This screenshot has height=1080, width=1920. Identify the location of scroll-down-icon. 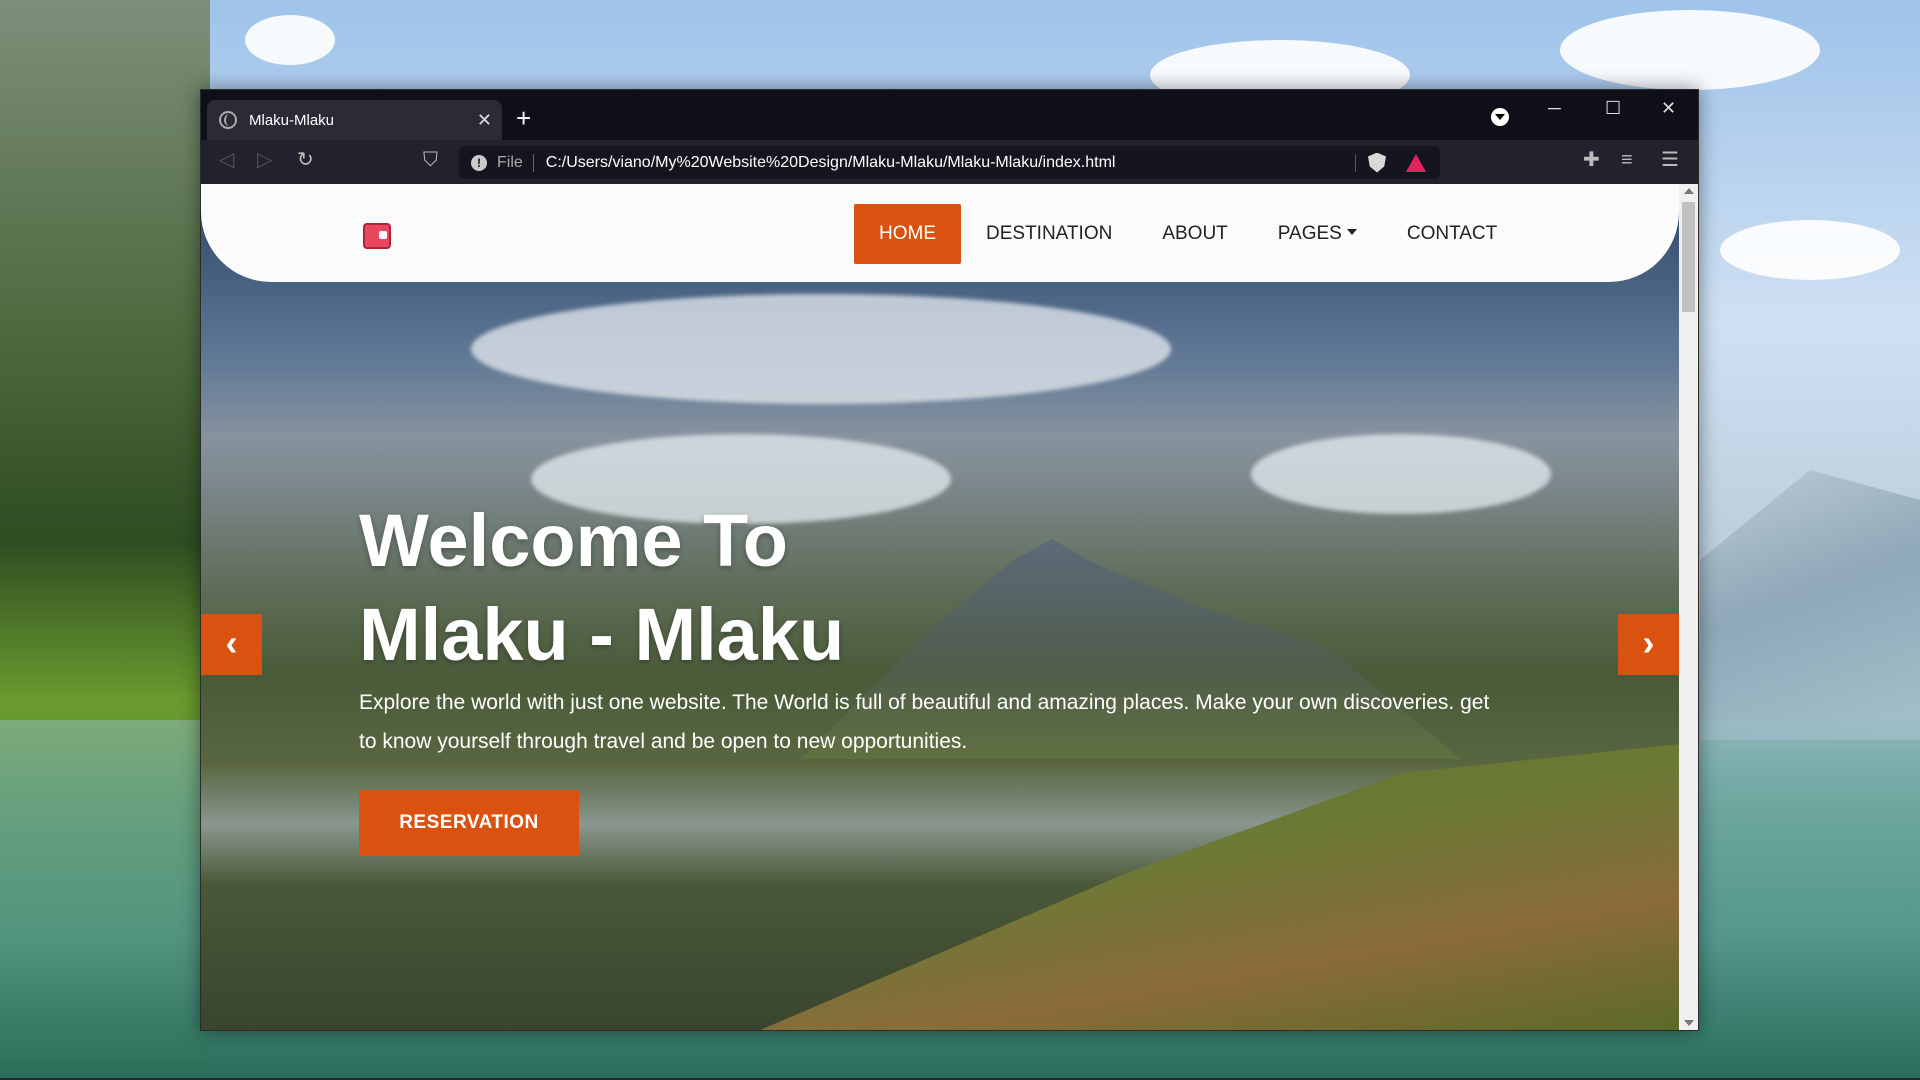
(1689, 1023).